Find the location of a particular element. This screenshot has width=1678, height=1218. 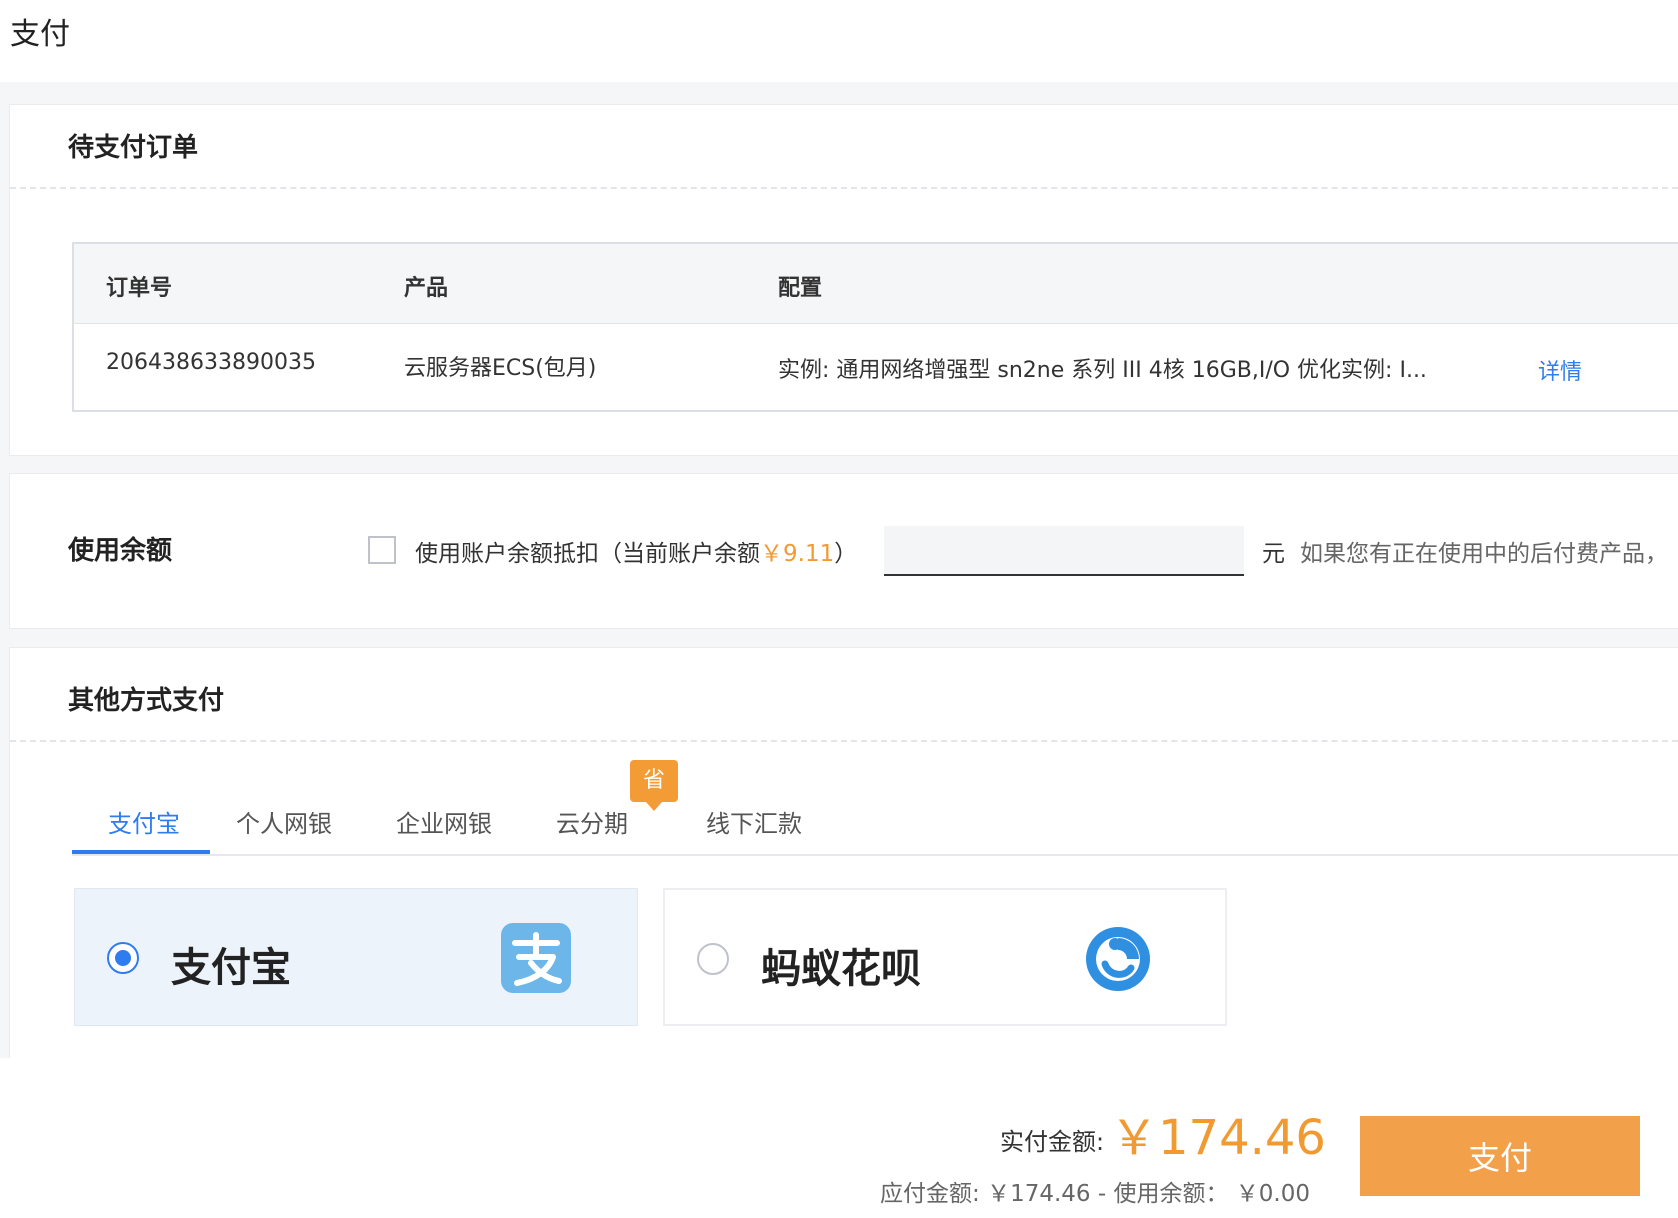

balance-used-amount: ￥0.00 is located at coordinates (1273, 1194).